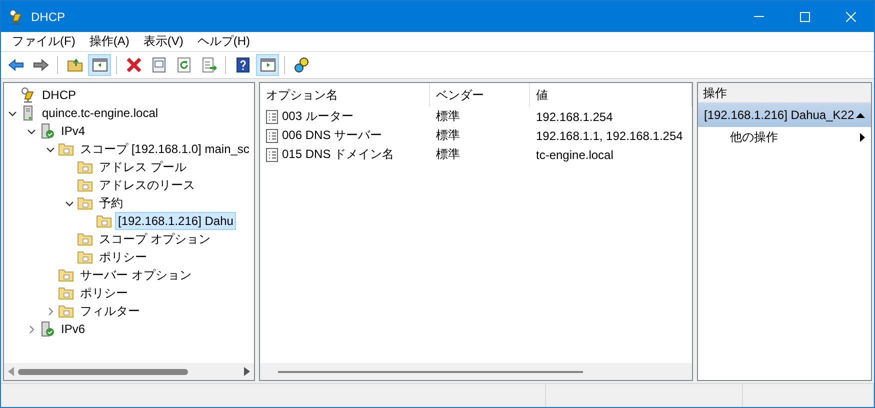  I want to click on tree-item: スコープ オプション, so click(155, 239).